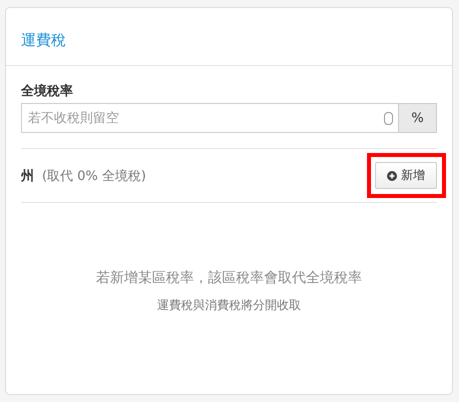 This screenshot has height=402, width=459. Describe the element at coordinates (392, 175) in the screenshot. I see `plus-circle-icon` at that location.